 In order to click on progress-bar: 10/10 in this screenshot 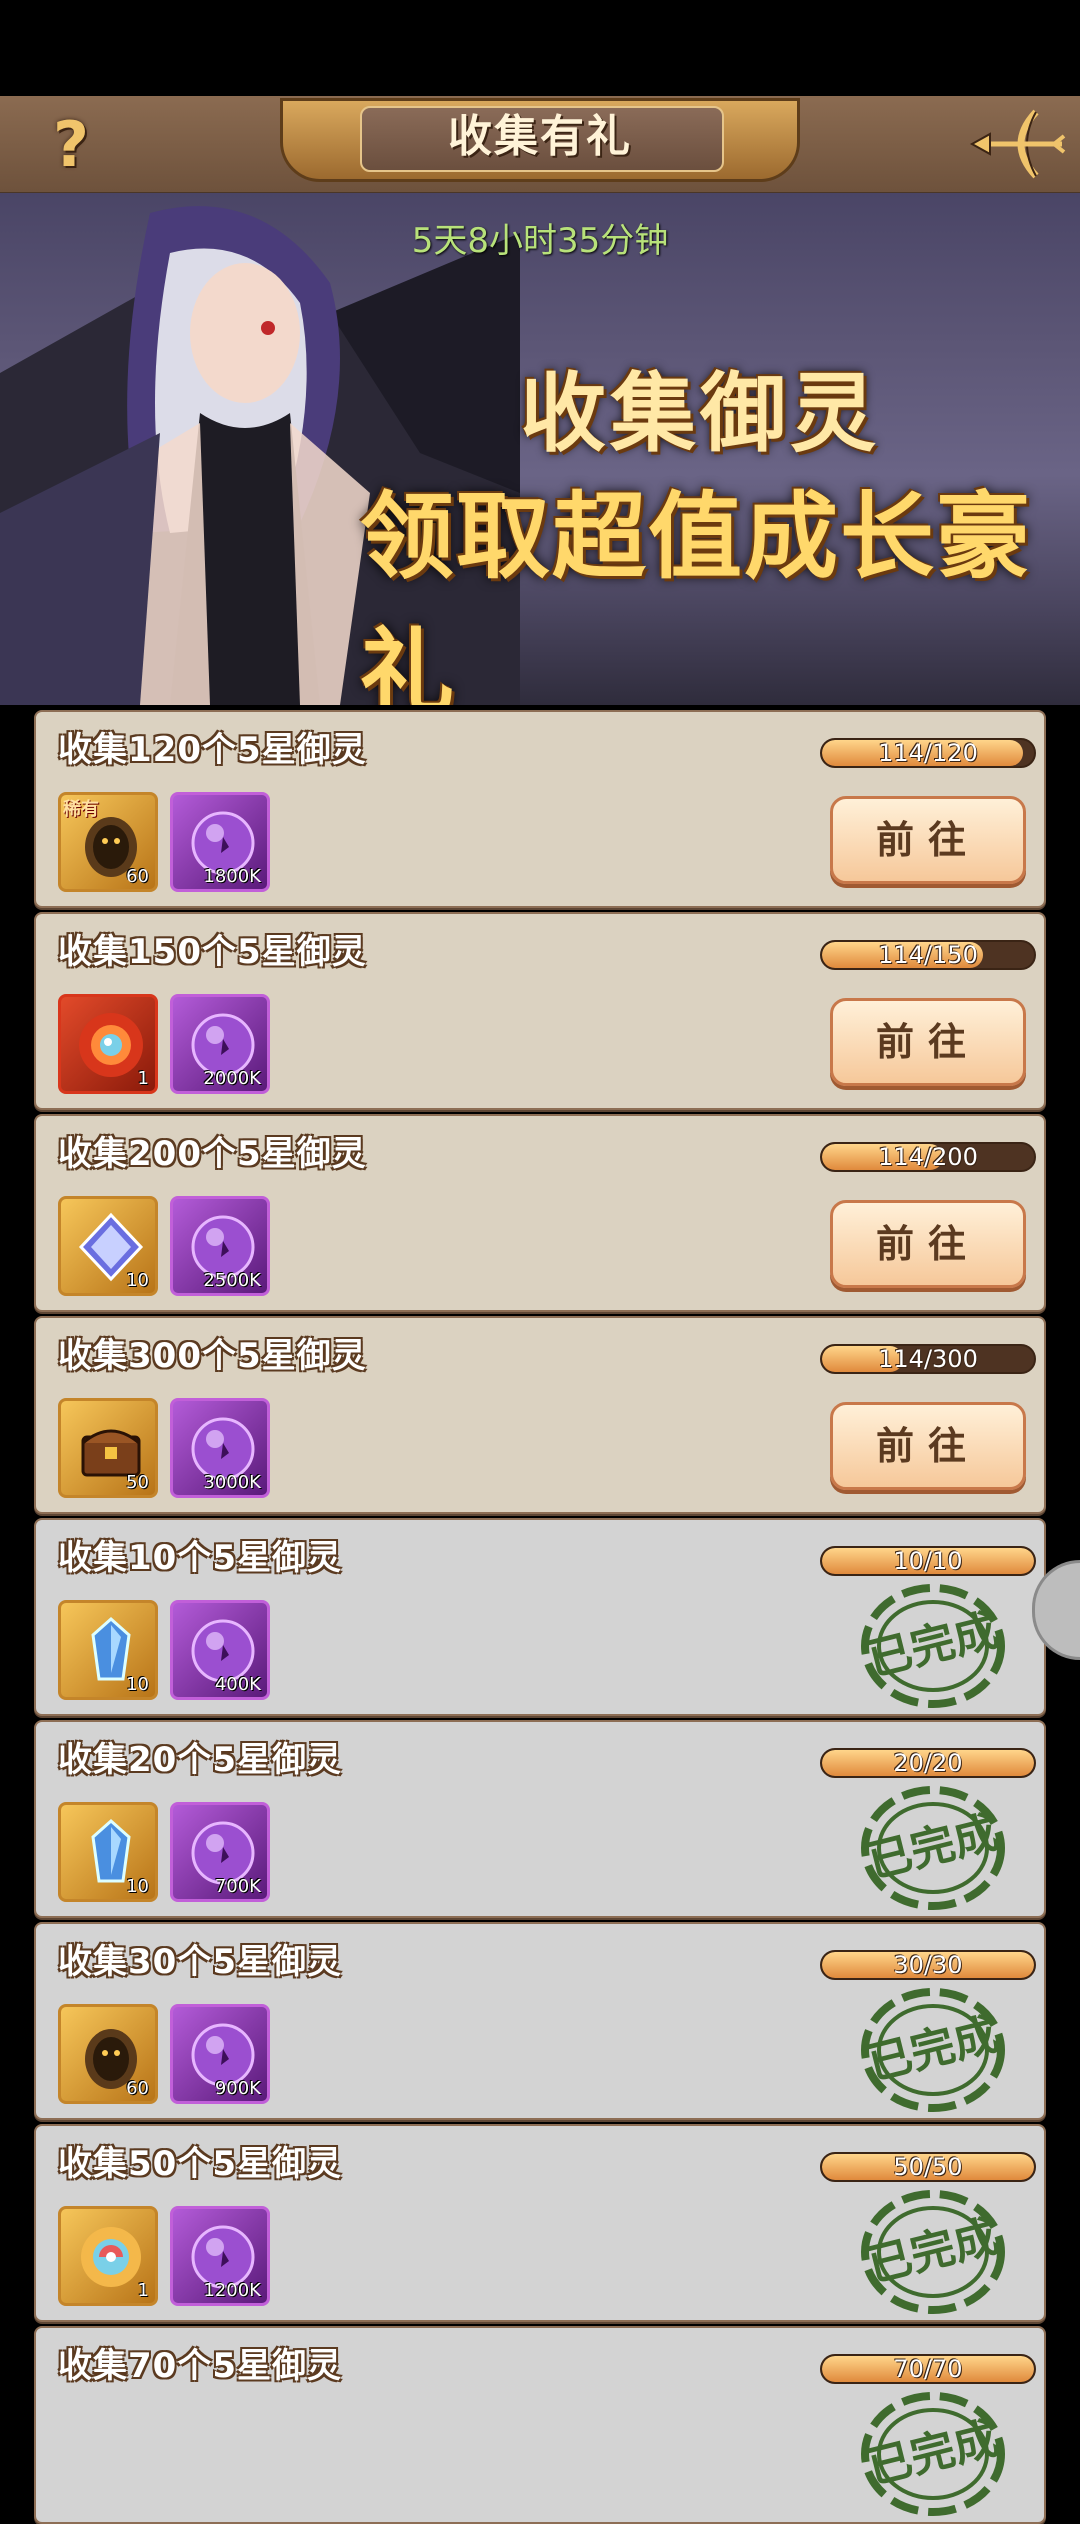, I will do `click(928, 1561)`.